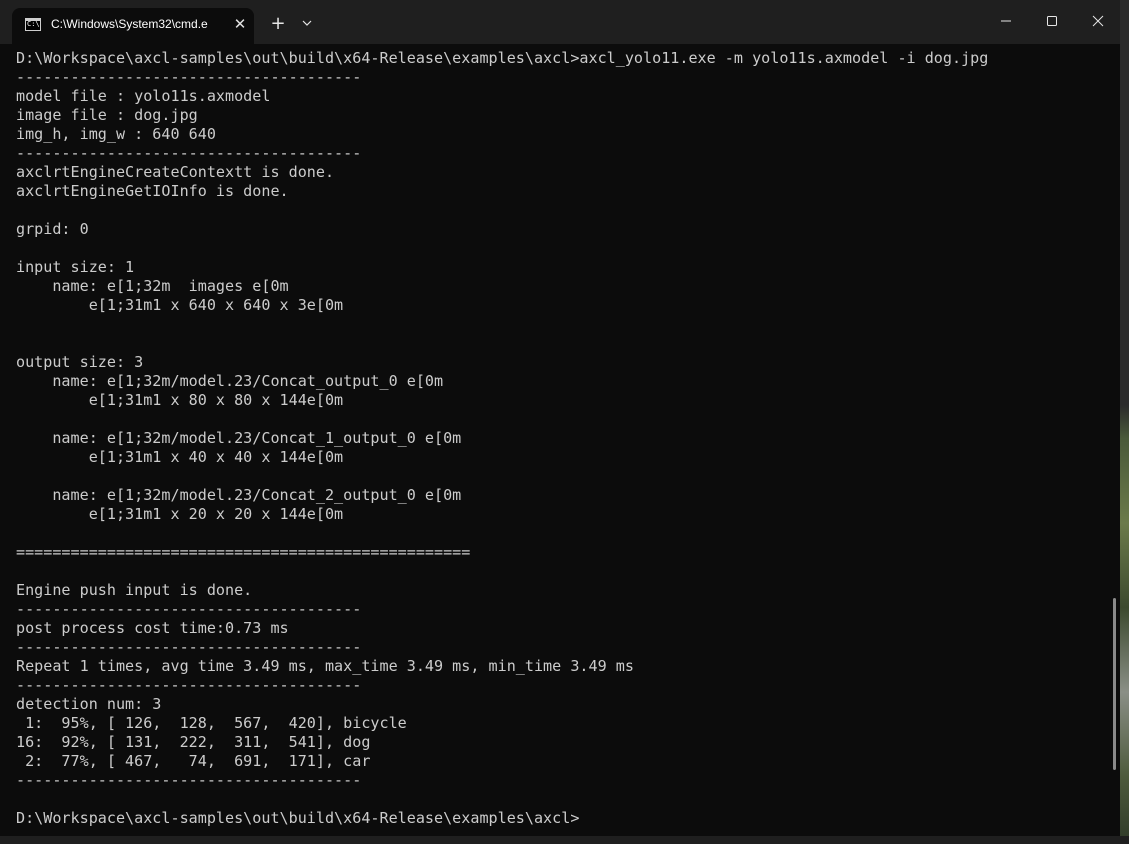  Describe the element at coordinates (193, 742) in the screenshot. I see `terminal-line: 16: 92%, [ 131, 222, 311, 541], dog` at that location.